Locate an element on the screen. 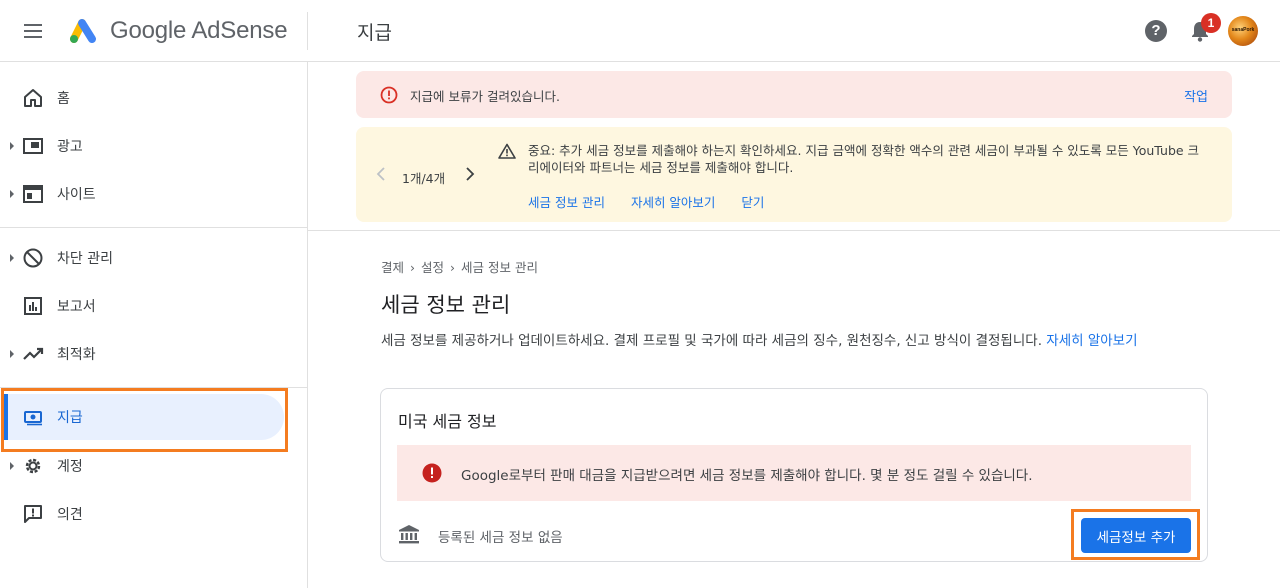 This screenshot has height=588, width=1280. sidebar-item-home: 홈 is located at coordinates (142, 98).